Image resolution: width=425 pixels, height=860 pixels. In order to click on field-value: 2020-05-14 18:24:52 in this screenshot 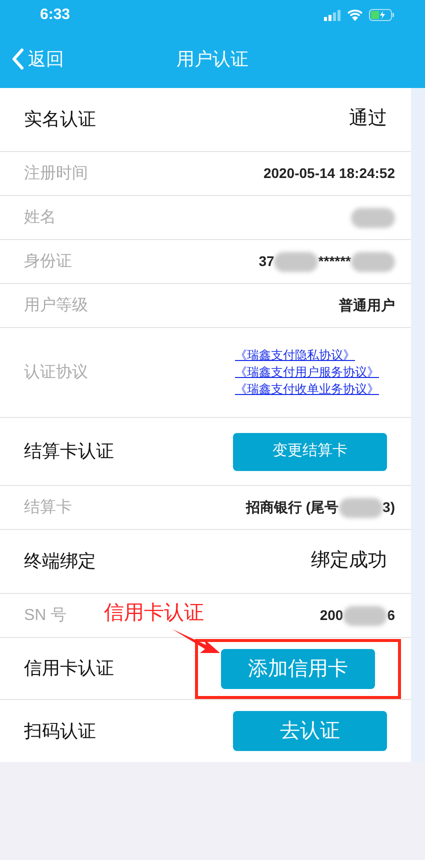, I will do `click(329, 173)`.